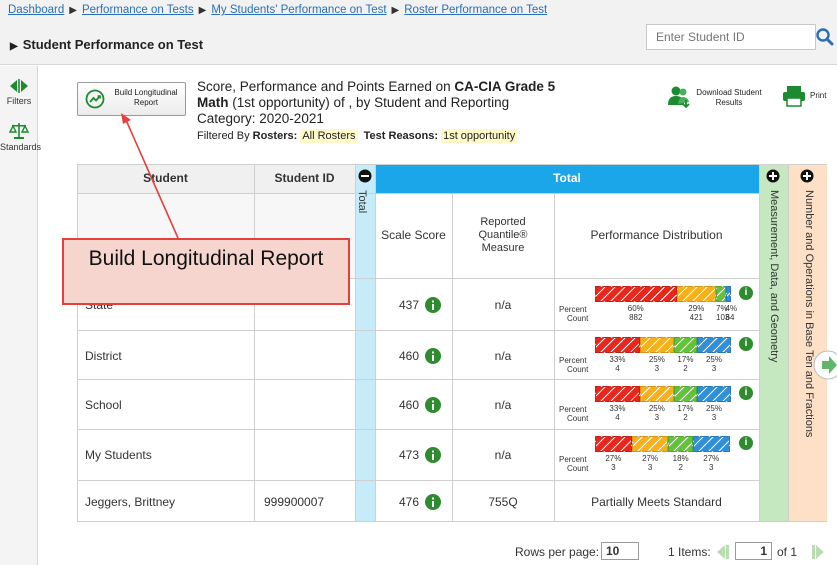  Describe the element at coordinates (225, 136) in the screenshot. I see `filtered-by-label: Filtered By` at that location.